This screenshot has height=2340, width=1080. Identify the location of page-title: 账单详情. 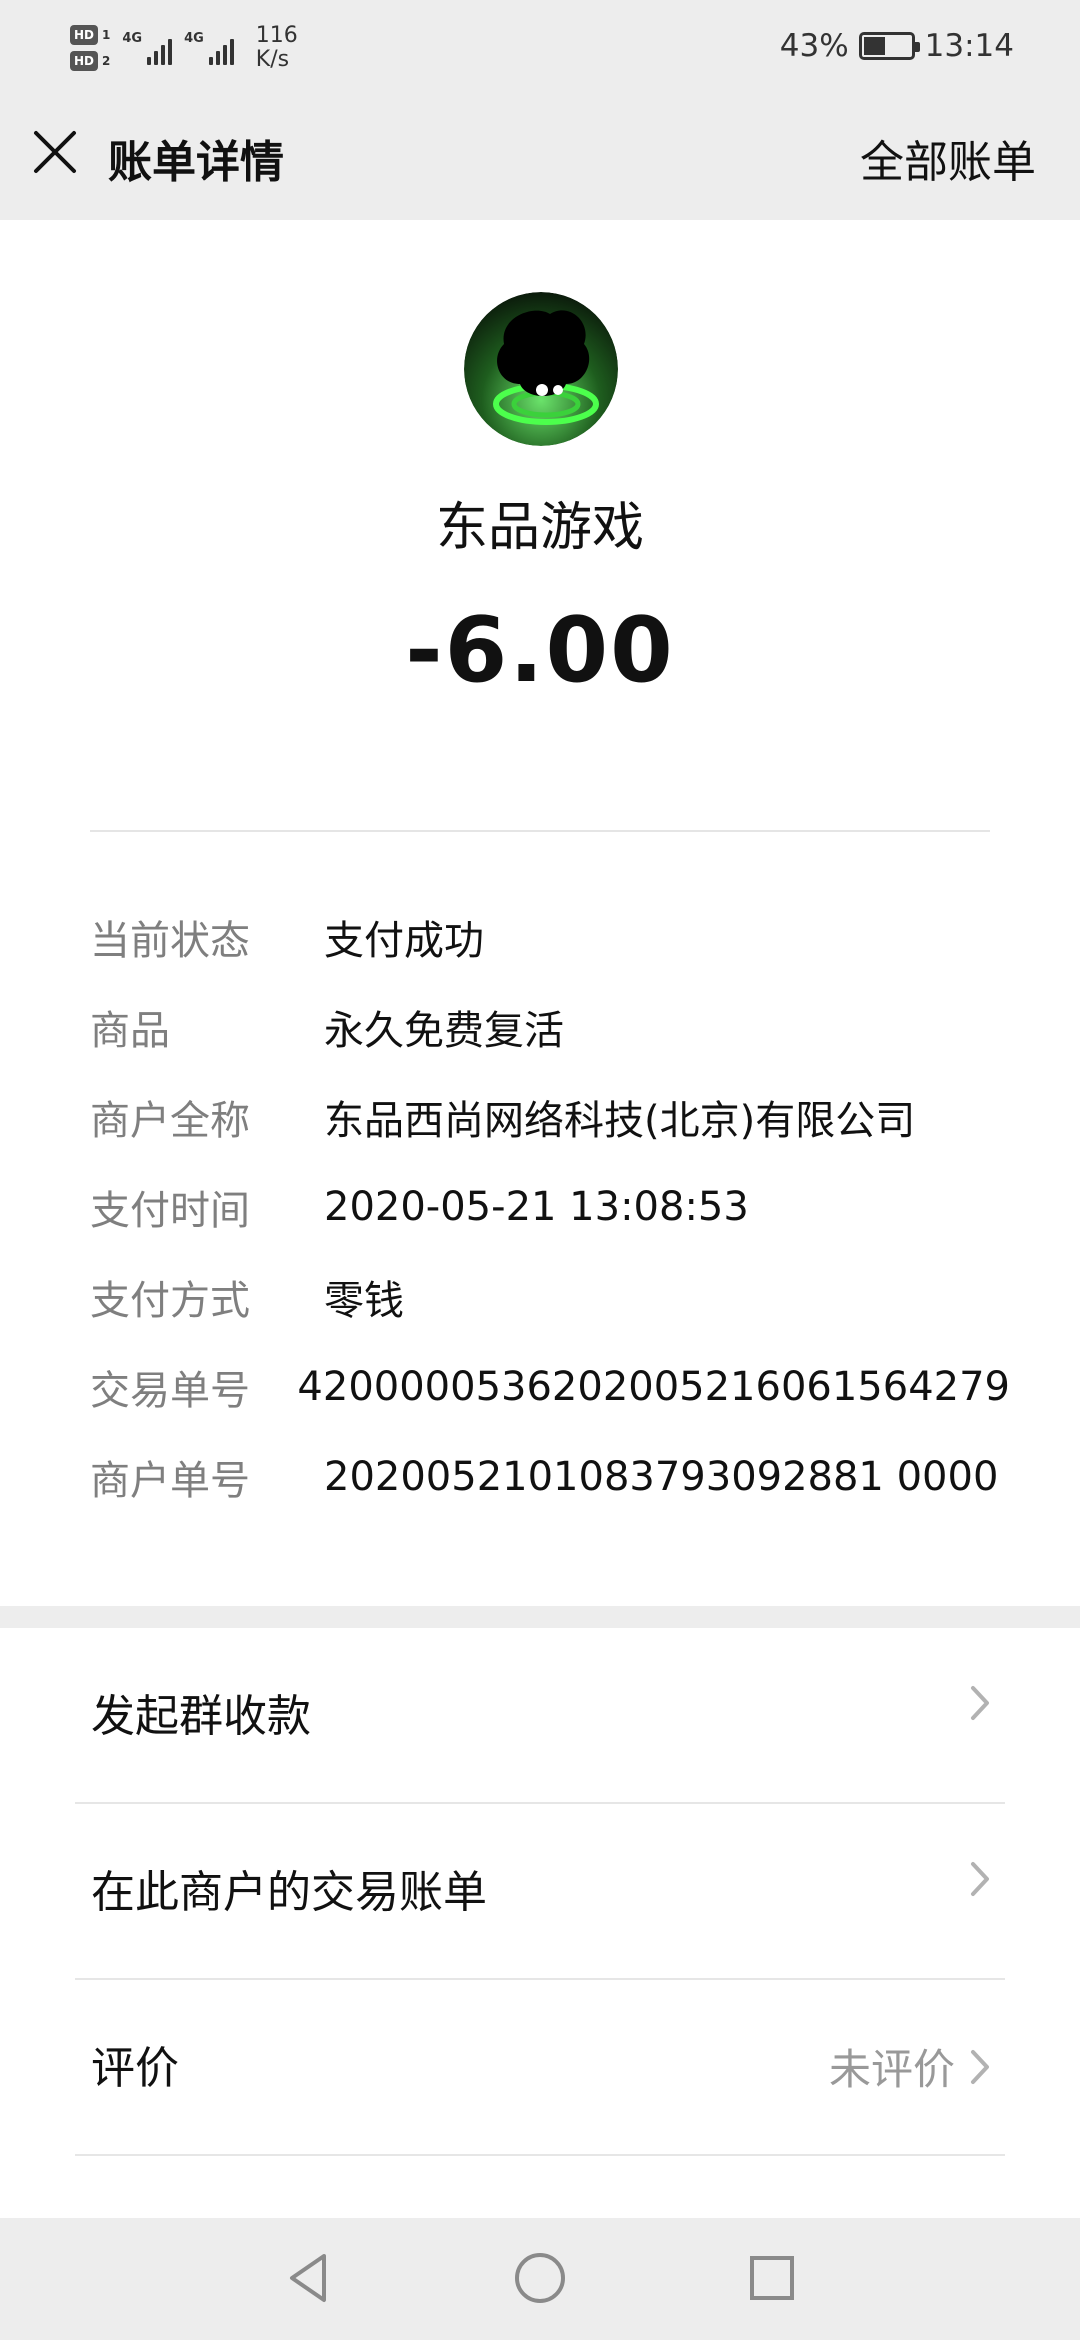
(196, 162).